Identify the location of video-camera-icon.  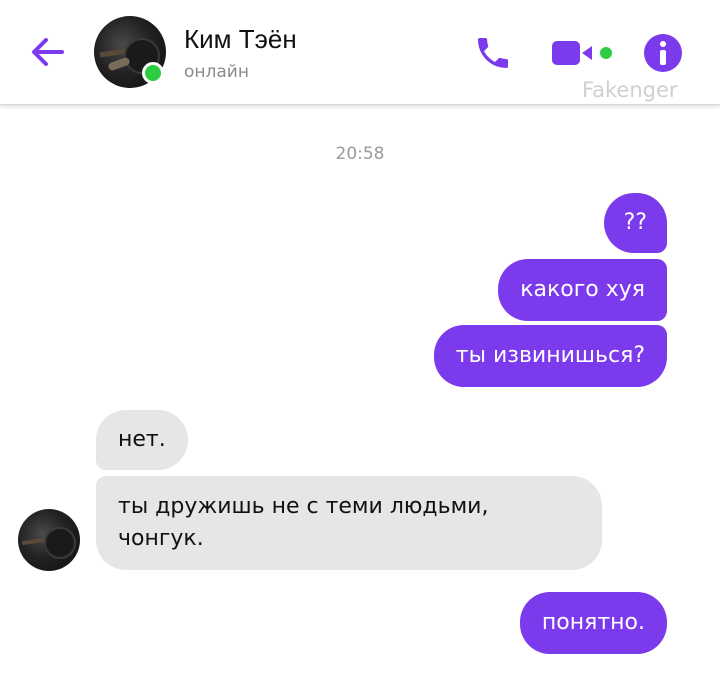
(582, 53).